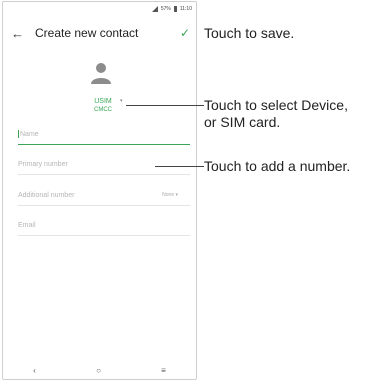 Image resolution: width=387 pixels, height=384 pixels. I want to click on primary-number-placeholder: Primary number, so click(43, 164).